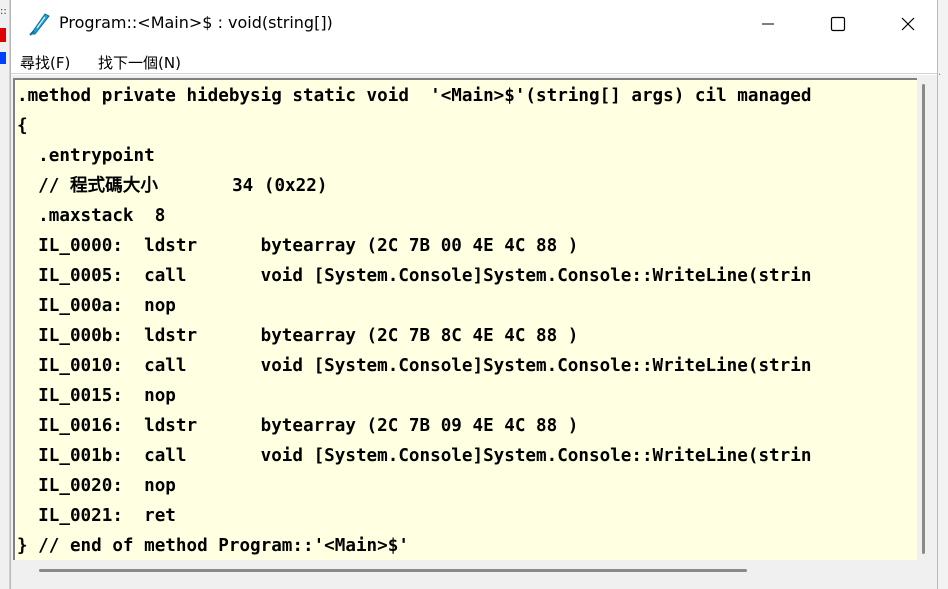 This screenshot has height=589, width=948. What do you see at coordinates (943, 294) in the screenshot?
I see `desktop-right-edge: ·` at bounding box center [943, 294].